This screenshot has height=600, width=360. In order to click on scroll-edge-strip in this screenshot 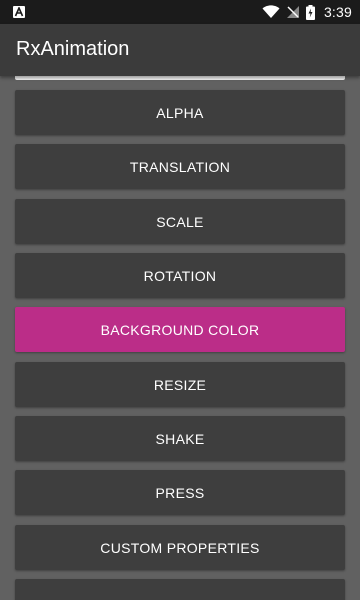, I will do `click(180, 78)`.